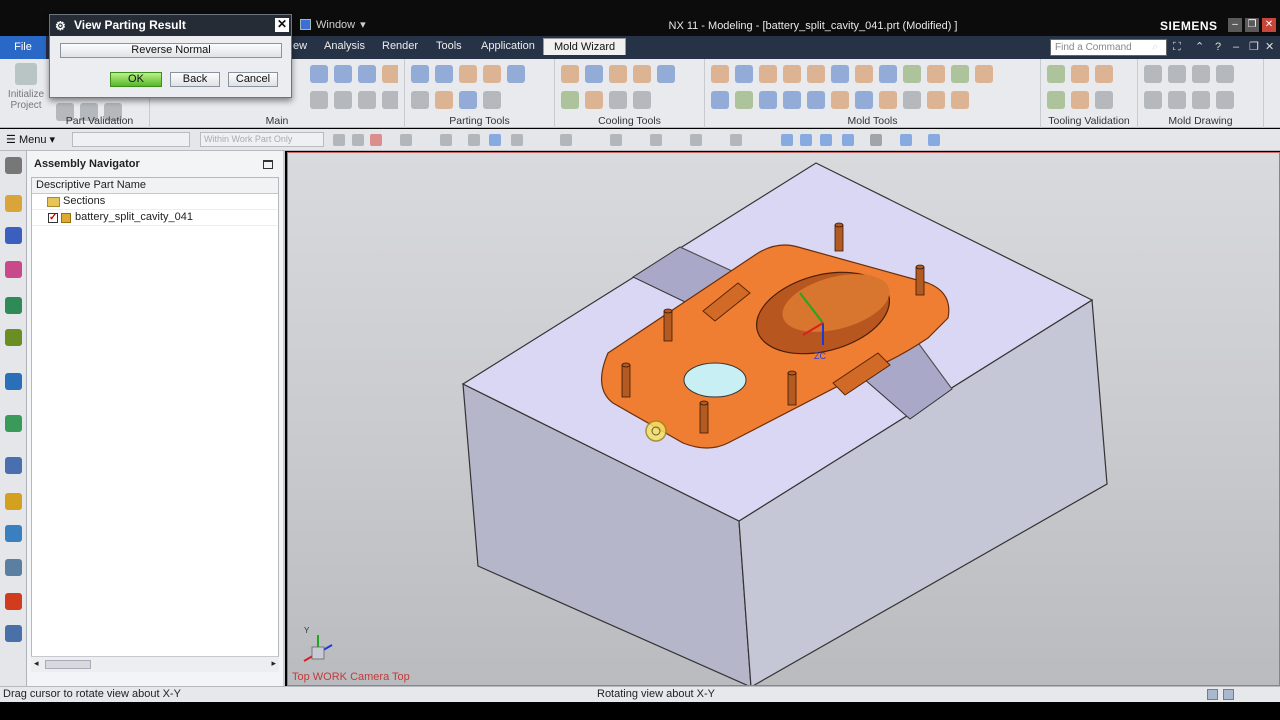 The height and width of the screenshot is (720, 1280). Describe the element at coordinates (26, 74) in the screenshot. I see `initialize-project-icon` at that location.